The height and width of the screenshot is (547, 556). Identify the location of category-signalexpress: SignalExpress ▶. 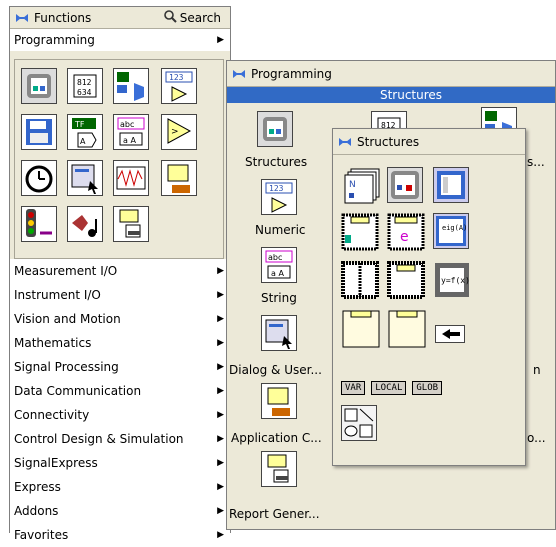
(120, 463).